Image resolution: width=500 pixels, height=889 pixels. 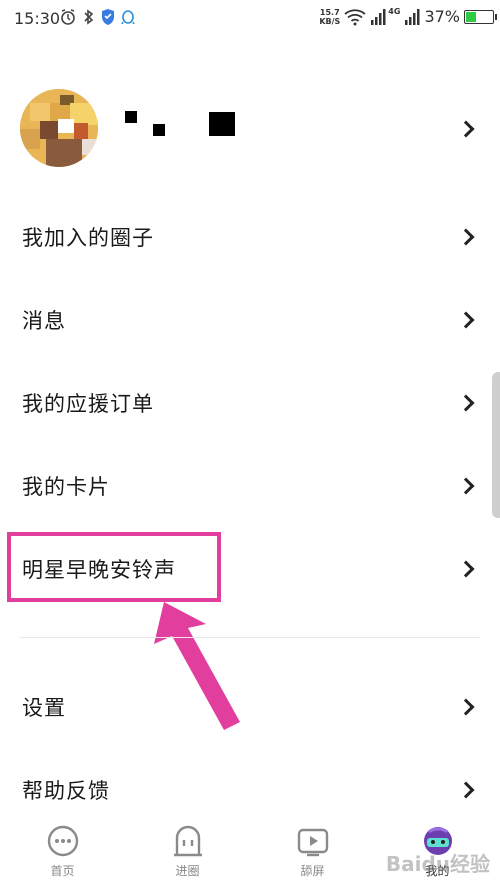 I want to click on menu-item-joined-circles: 我加入的圈子, so click(x=250, y=237).